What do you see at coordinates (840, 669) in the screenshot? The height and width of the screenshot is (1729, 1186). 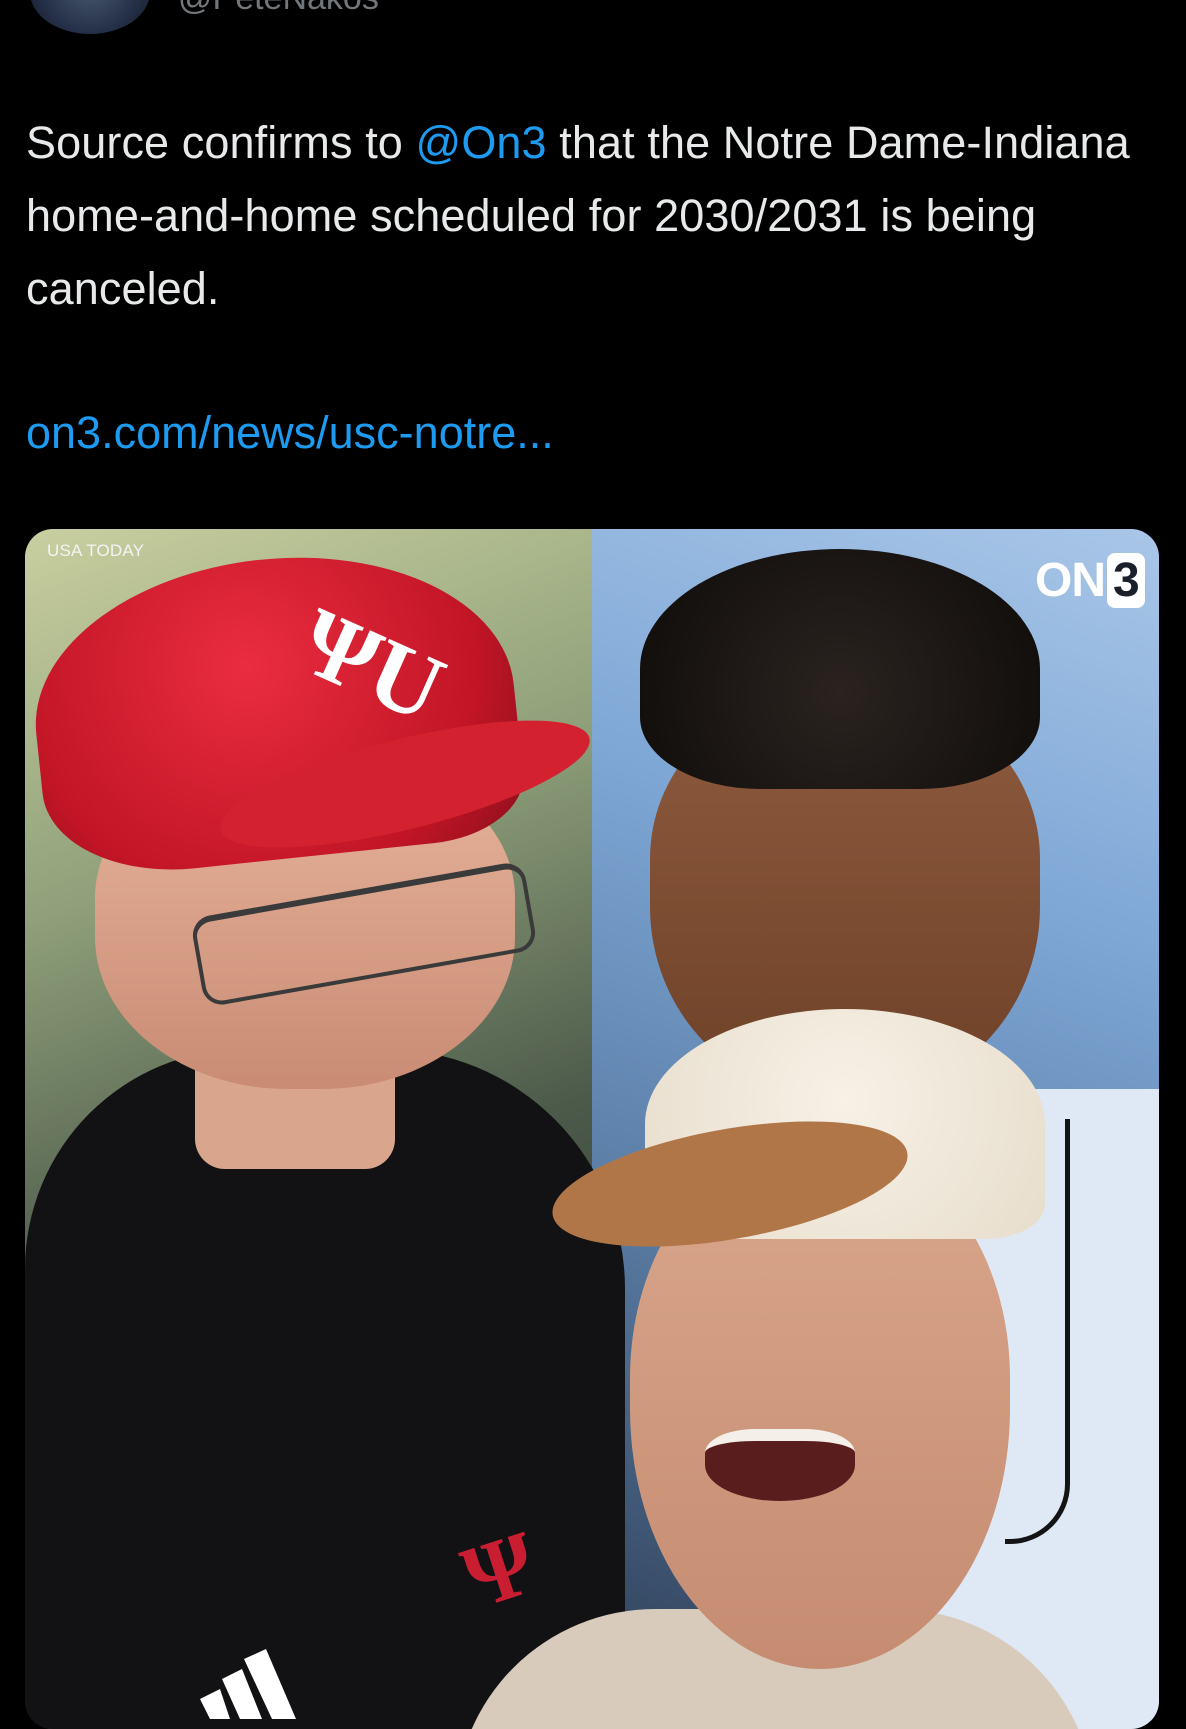 I see `player-hair` at bounding box center [840, 669].